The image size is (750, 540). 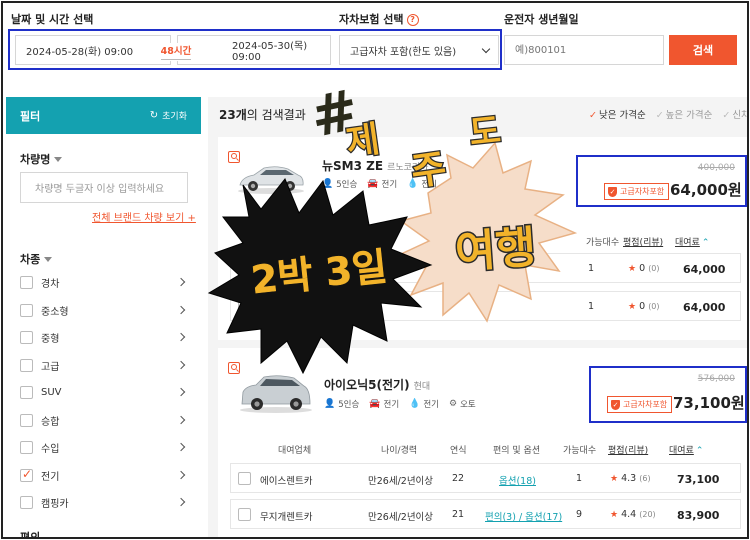 I want to click on sticker-ju: 주, so click(x=428, y=170).